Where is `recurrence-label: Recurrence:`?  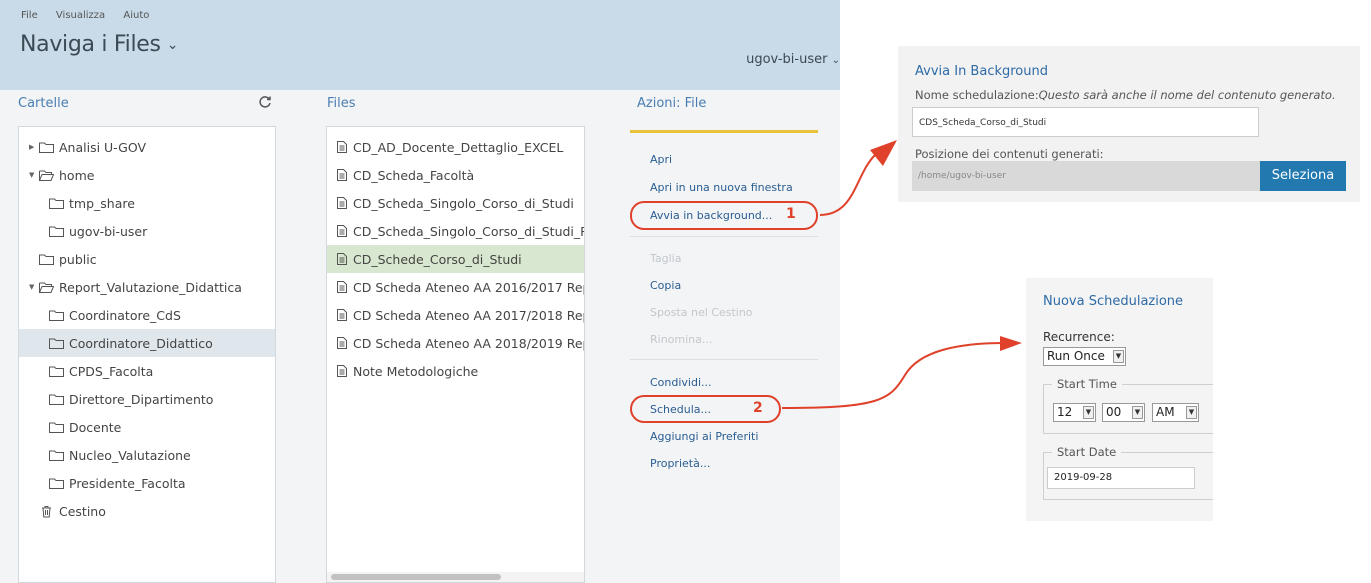 recurrence-label: Recurrence: is located at coordinates (1079, 337).